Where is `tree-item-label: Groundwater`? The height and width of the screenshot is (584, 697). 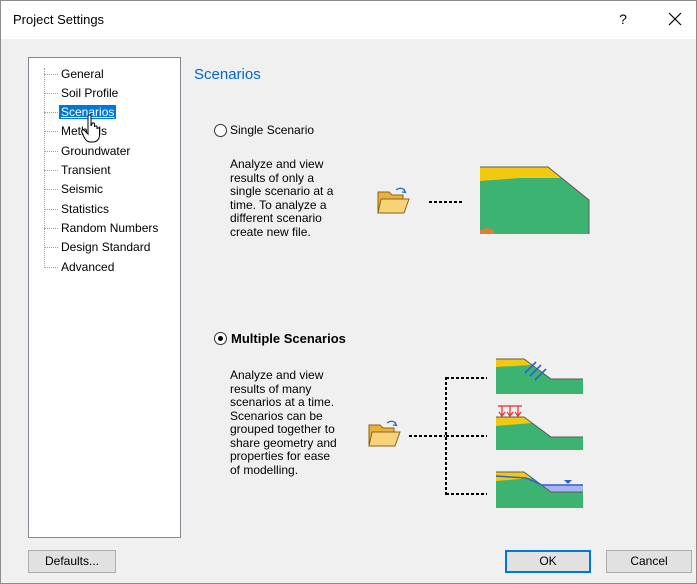 tree-item-label: Groundwater is located at coordinates (96, 151).